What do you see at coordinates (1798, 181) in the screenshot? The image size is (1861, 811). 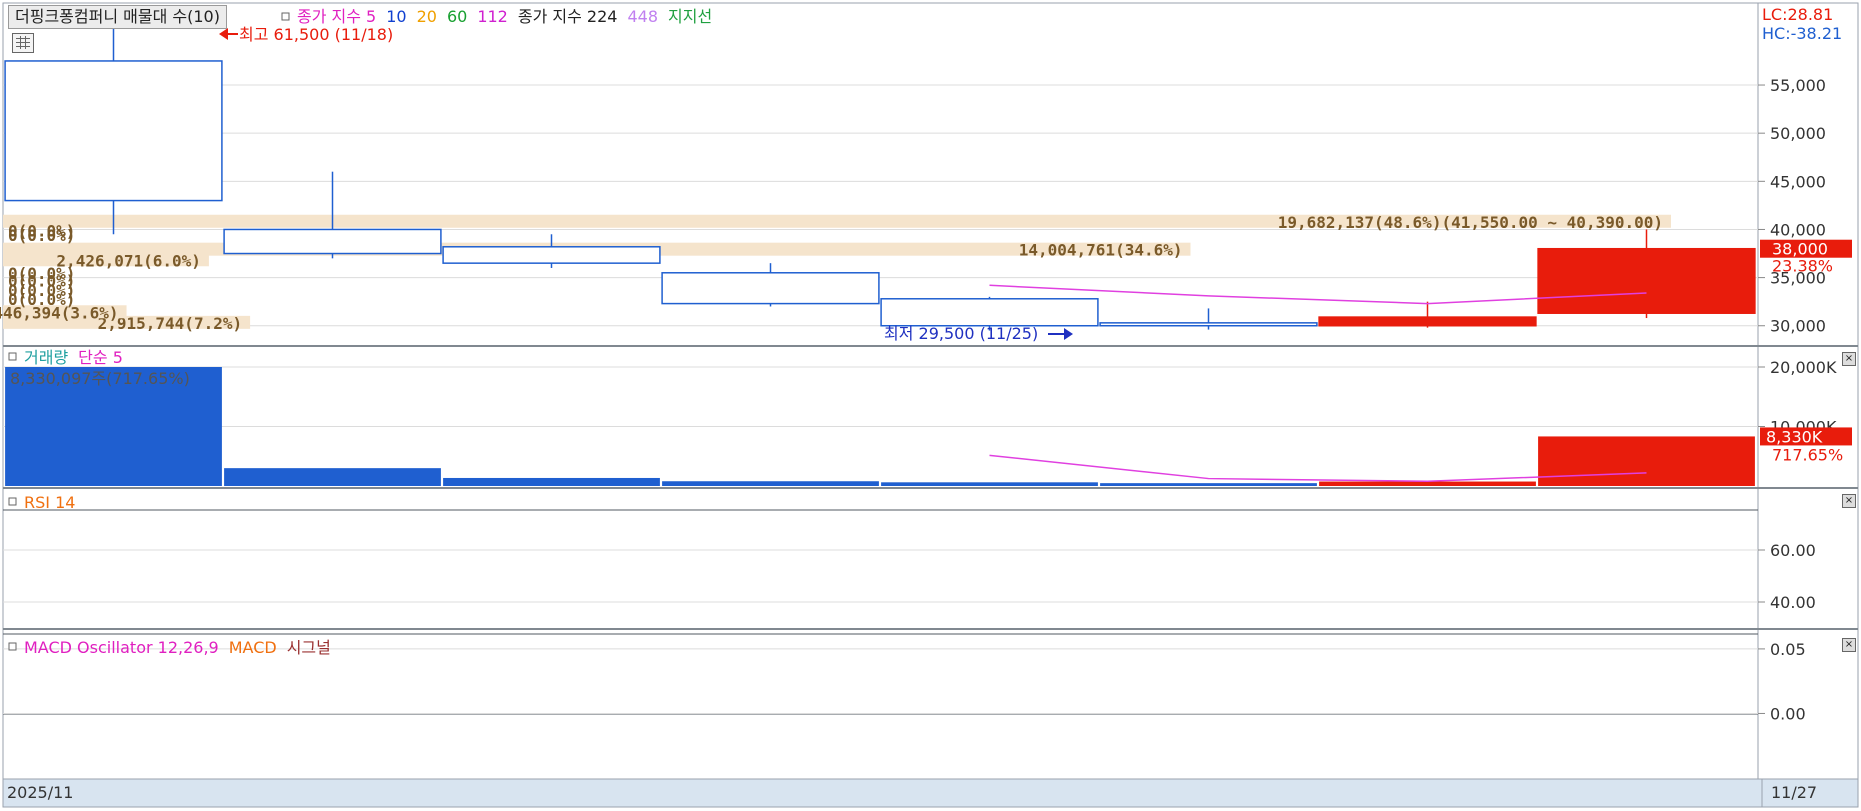 I see `y-tick-label: 45,000` at bounding box center [1798, 181].